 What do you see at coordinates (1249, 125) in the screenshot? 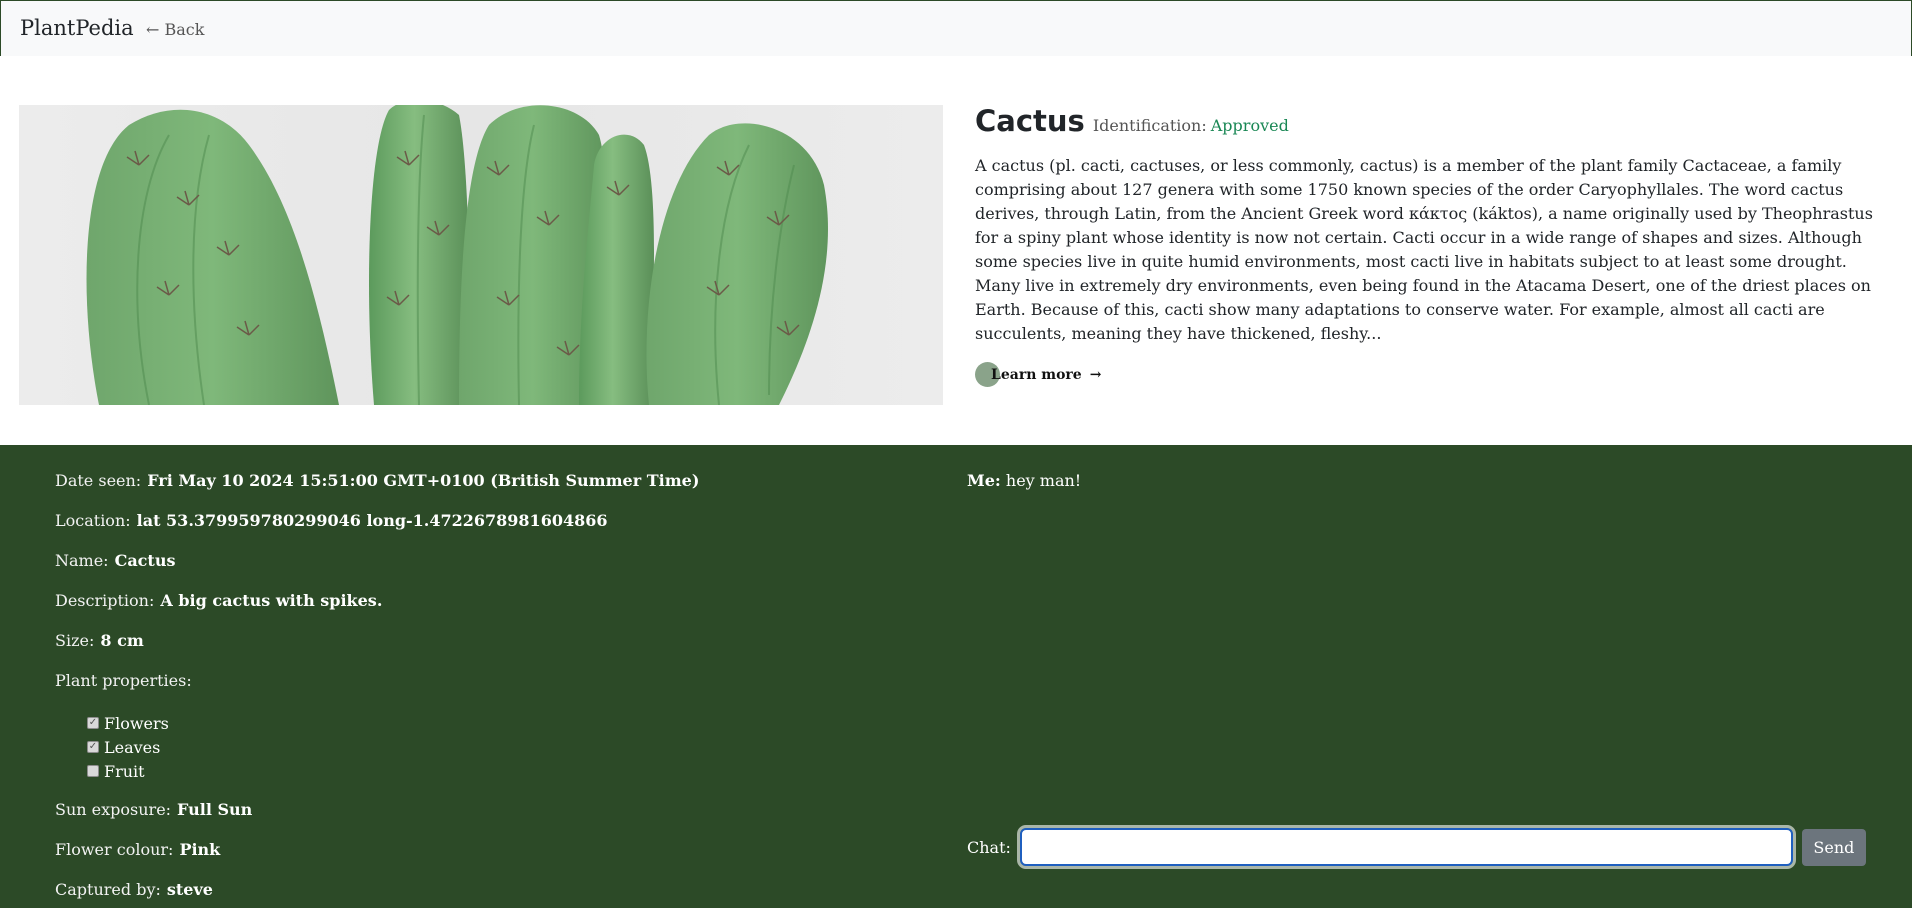
I see `identification-status: Approved` at bounding box center [1249, 125].